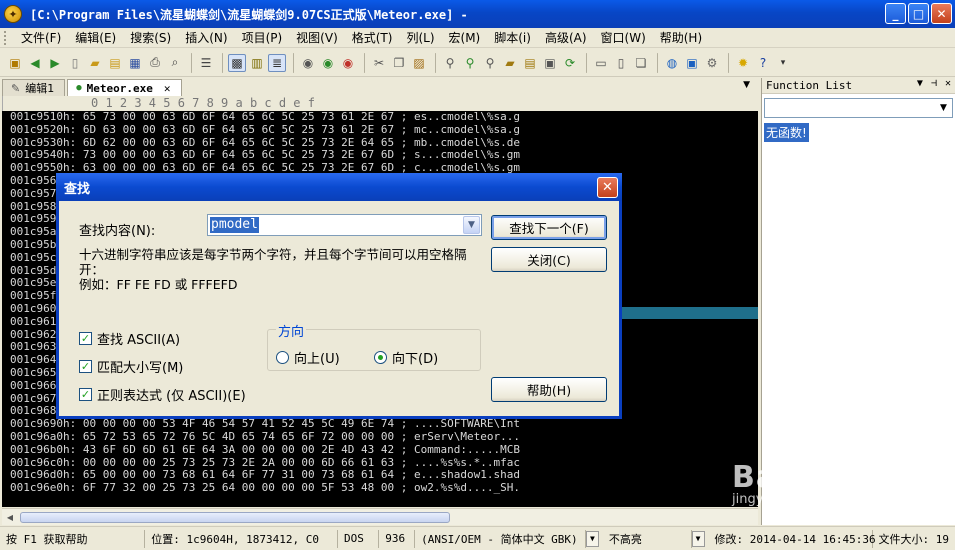 The height and width of the screenshot is (550, 955). Describe the element at coordinates (621, 63) in the screenshot. I see `tile-vertical-icon: ▯` at that location.